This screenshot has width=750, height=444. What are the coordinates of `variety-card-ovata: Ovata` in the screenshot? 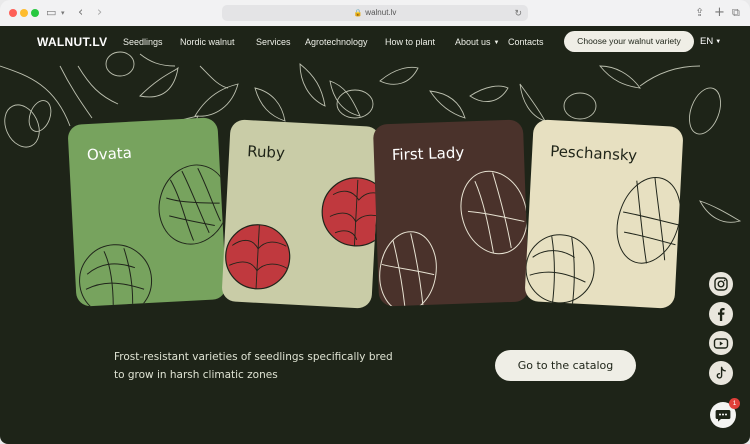 It's located at (147, 212).